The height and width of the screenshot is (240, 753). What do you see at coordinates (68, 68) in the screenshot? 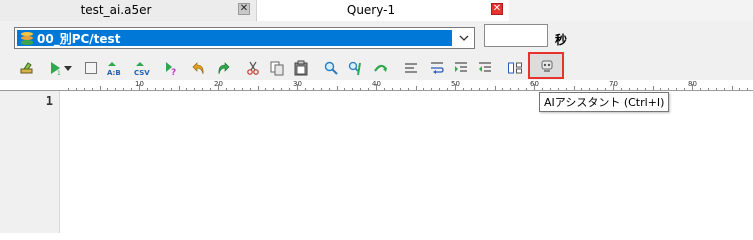
I see `dropdown-arrow-icon` at bounding box center [68, 68].